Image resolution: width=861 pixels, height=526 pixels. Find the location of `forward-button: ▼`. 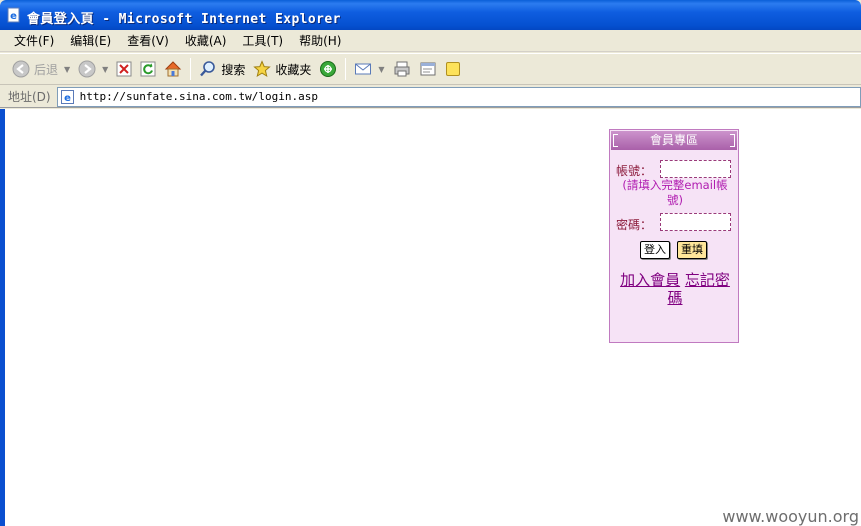

forward-button: ▼ is located at coordinates (93, 69).